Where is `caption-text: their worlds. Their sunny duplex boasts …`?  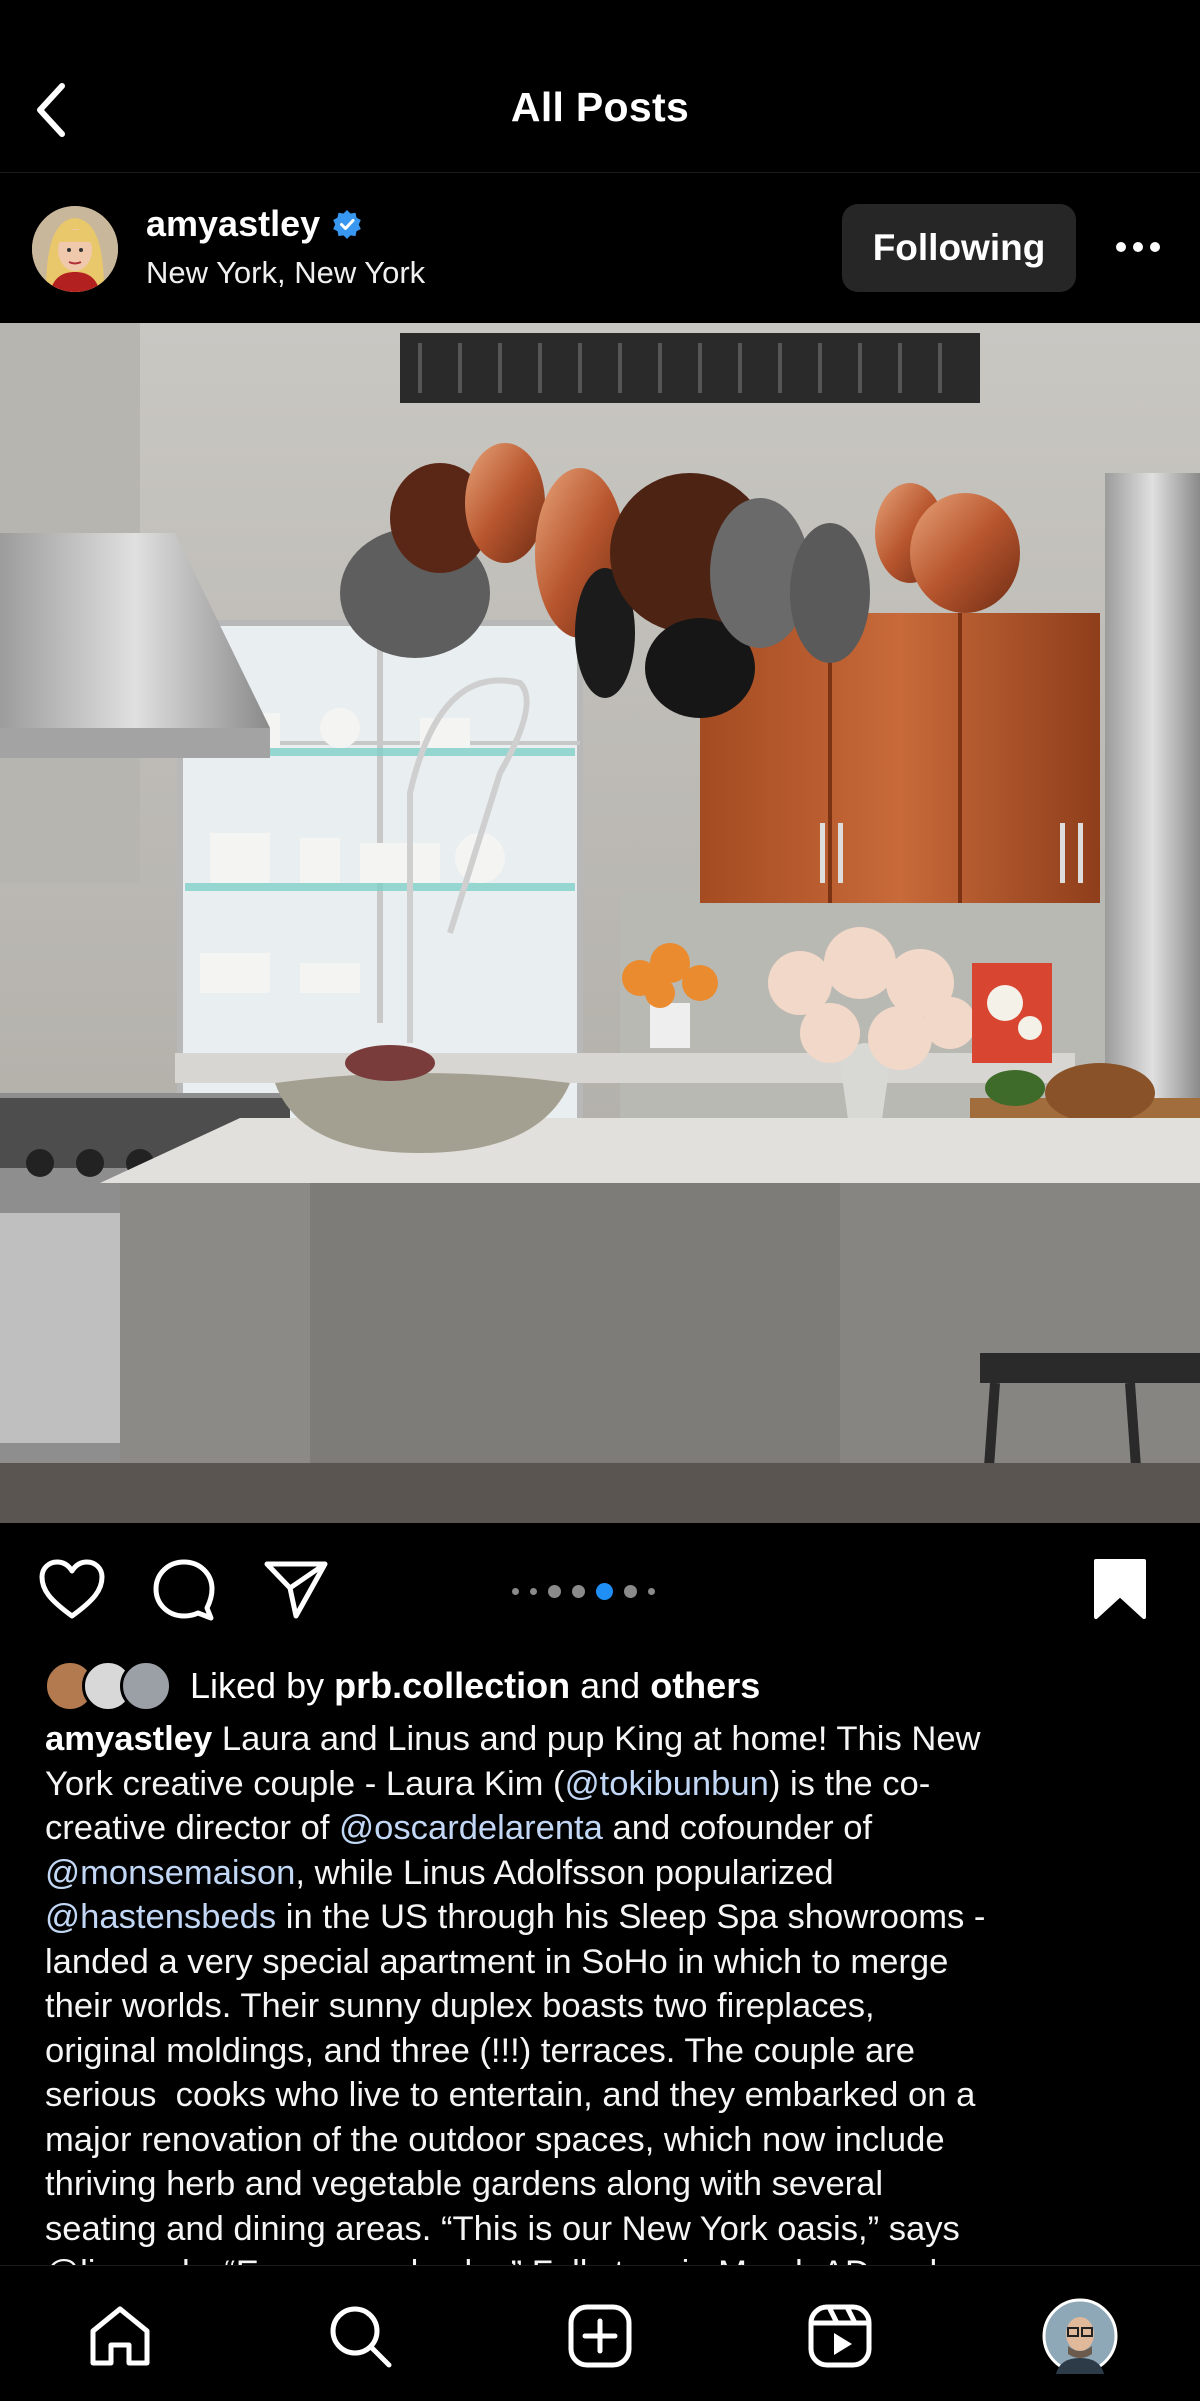
caption-text: their worlds. Their sunny duplex boasts … is located at coordinates (460, 2006).